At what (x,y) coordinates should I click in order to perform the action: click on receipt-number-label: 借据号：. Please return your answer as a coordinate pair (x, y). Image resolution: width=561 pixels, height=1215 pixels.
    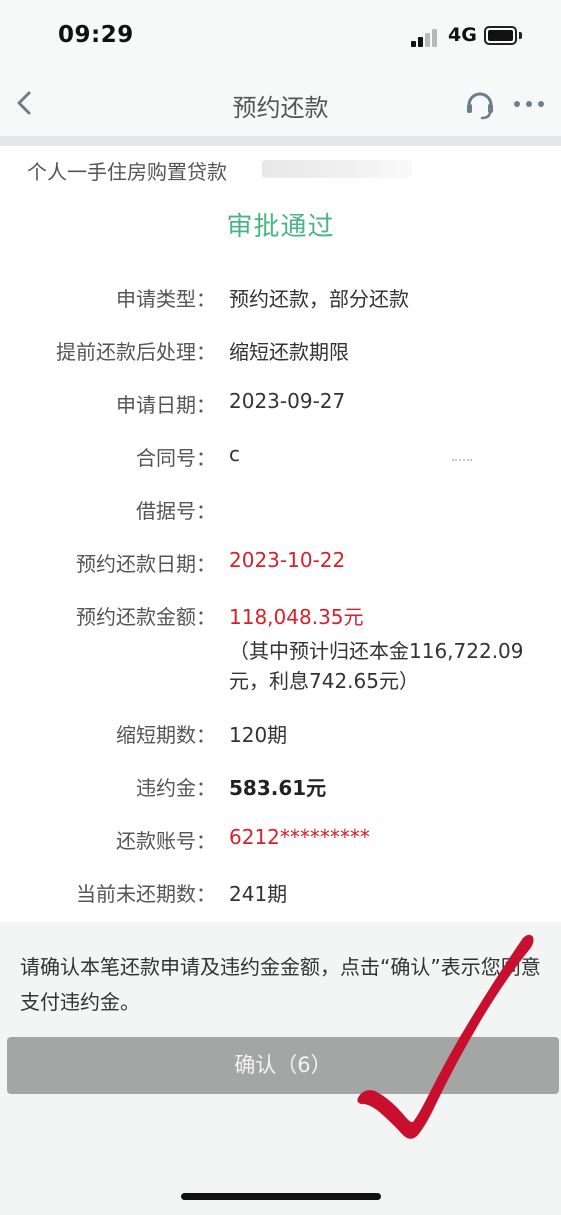
    Looking at the image, I should click on (176, 511).